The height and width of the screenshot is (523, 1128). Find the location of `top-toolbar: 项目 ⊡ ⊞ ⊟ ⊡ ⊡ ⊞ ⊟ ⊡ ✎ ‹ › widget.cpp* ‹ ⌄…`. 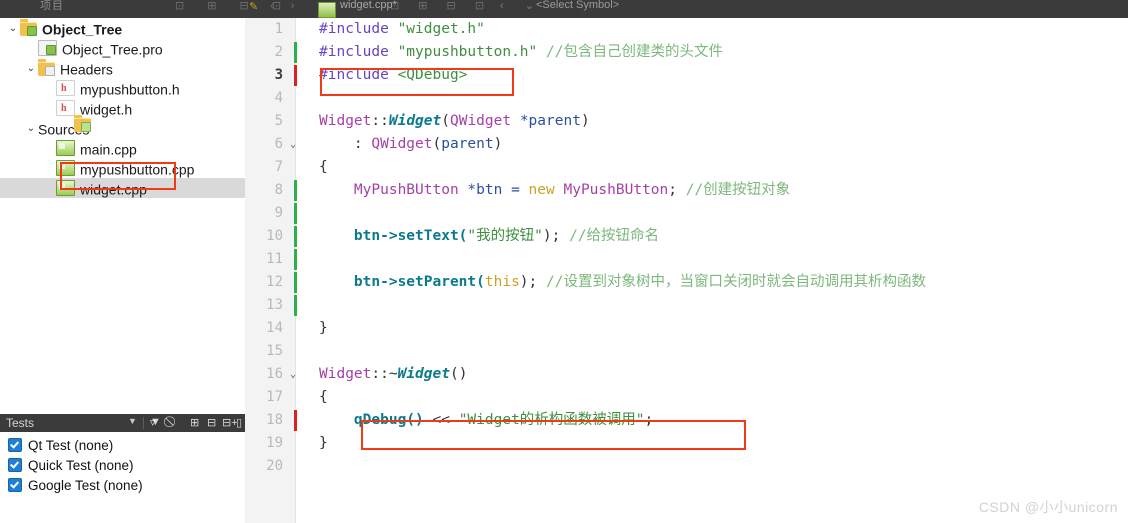

top-toolbar: 项目 ⊡ ⊞ ⊟ ⊡ ⊡ ⊞ ⊟ ⊡ ✎ ‹ › widget.cpp* ‹ ⌄… is located at coordinates (564, 9).